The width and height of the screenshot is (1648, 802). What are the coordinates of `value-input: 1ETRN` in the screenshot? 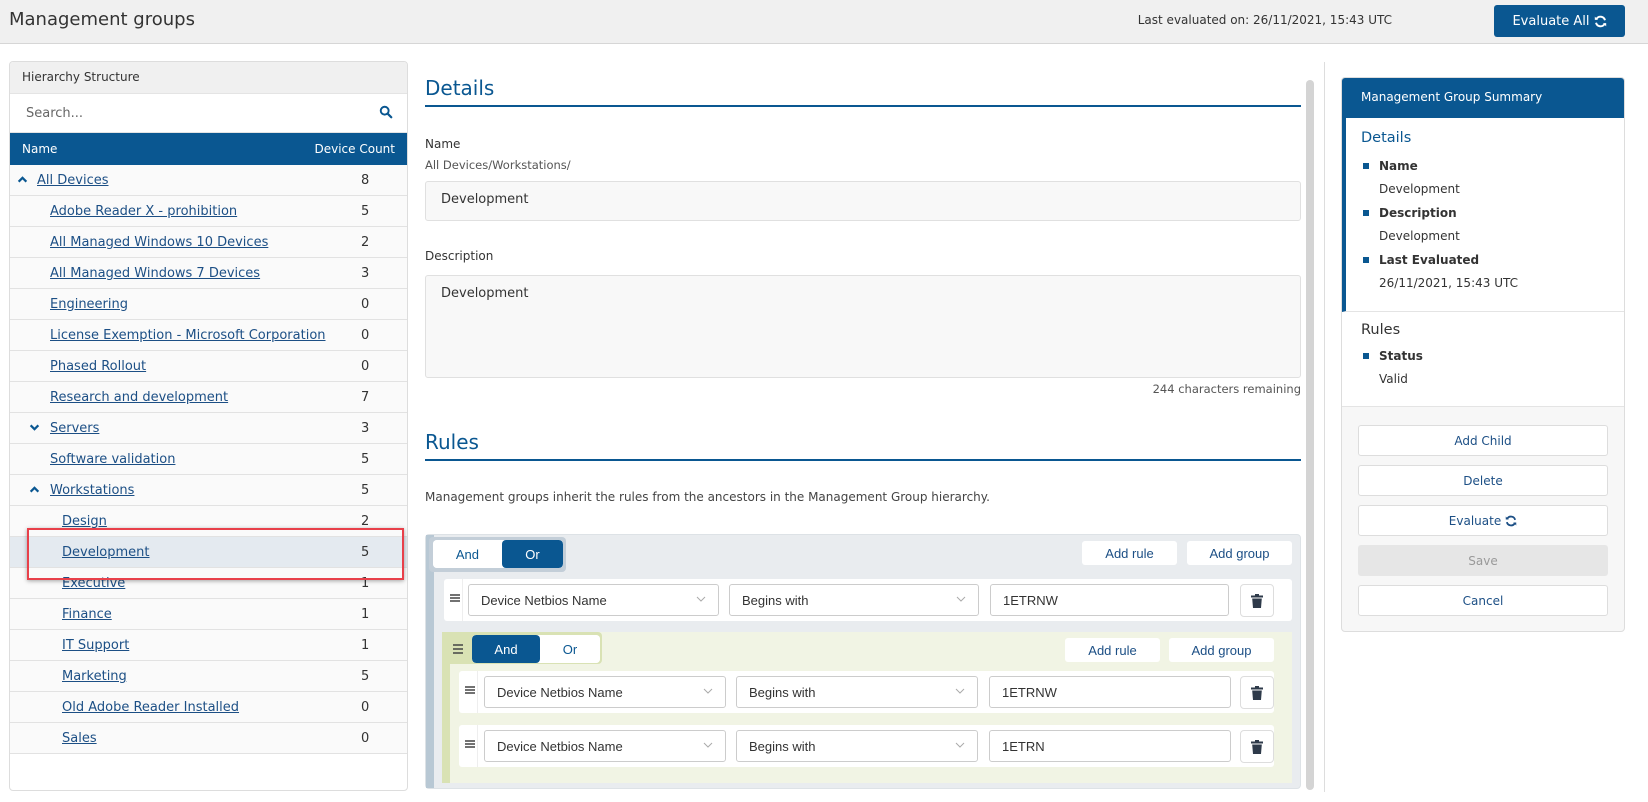 It's located at (1110, 746).